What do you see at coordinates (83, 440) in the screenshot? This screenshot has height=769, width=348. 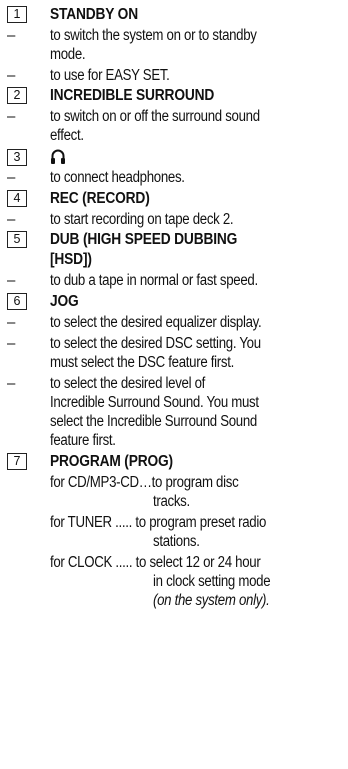 I see `bullet-text-cont: feature first.` at bounding box center [83, 440].